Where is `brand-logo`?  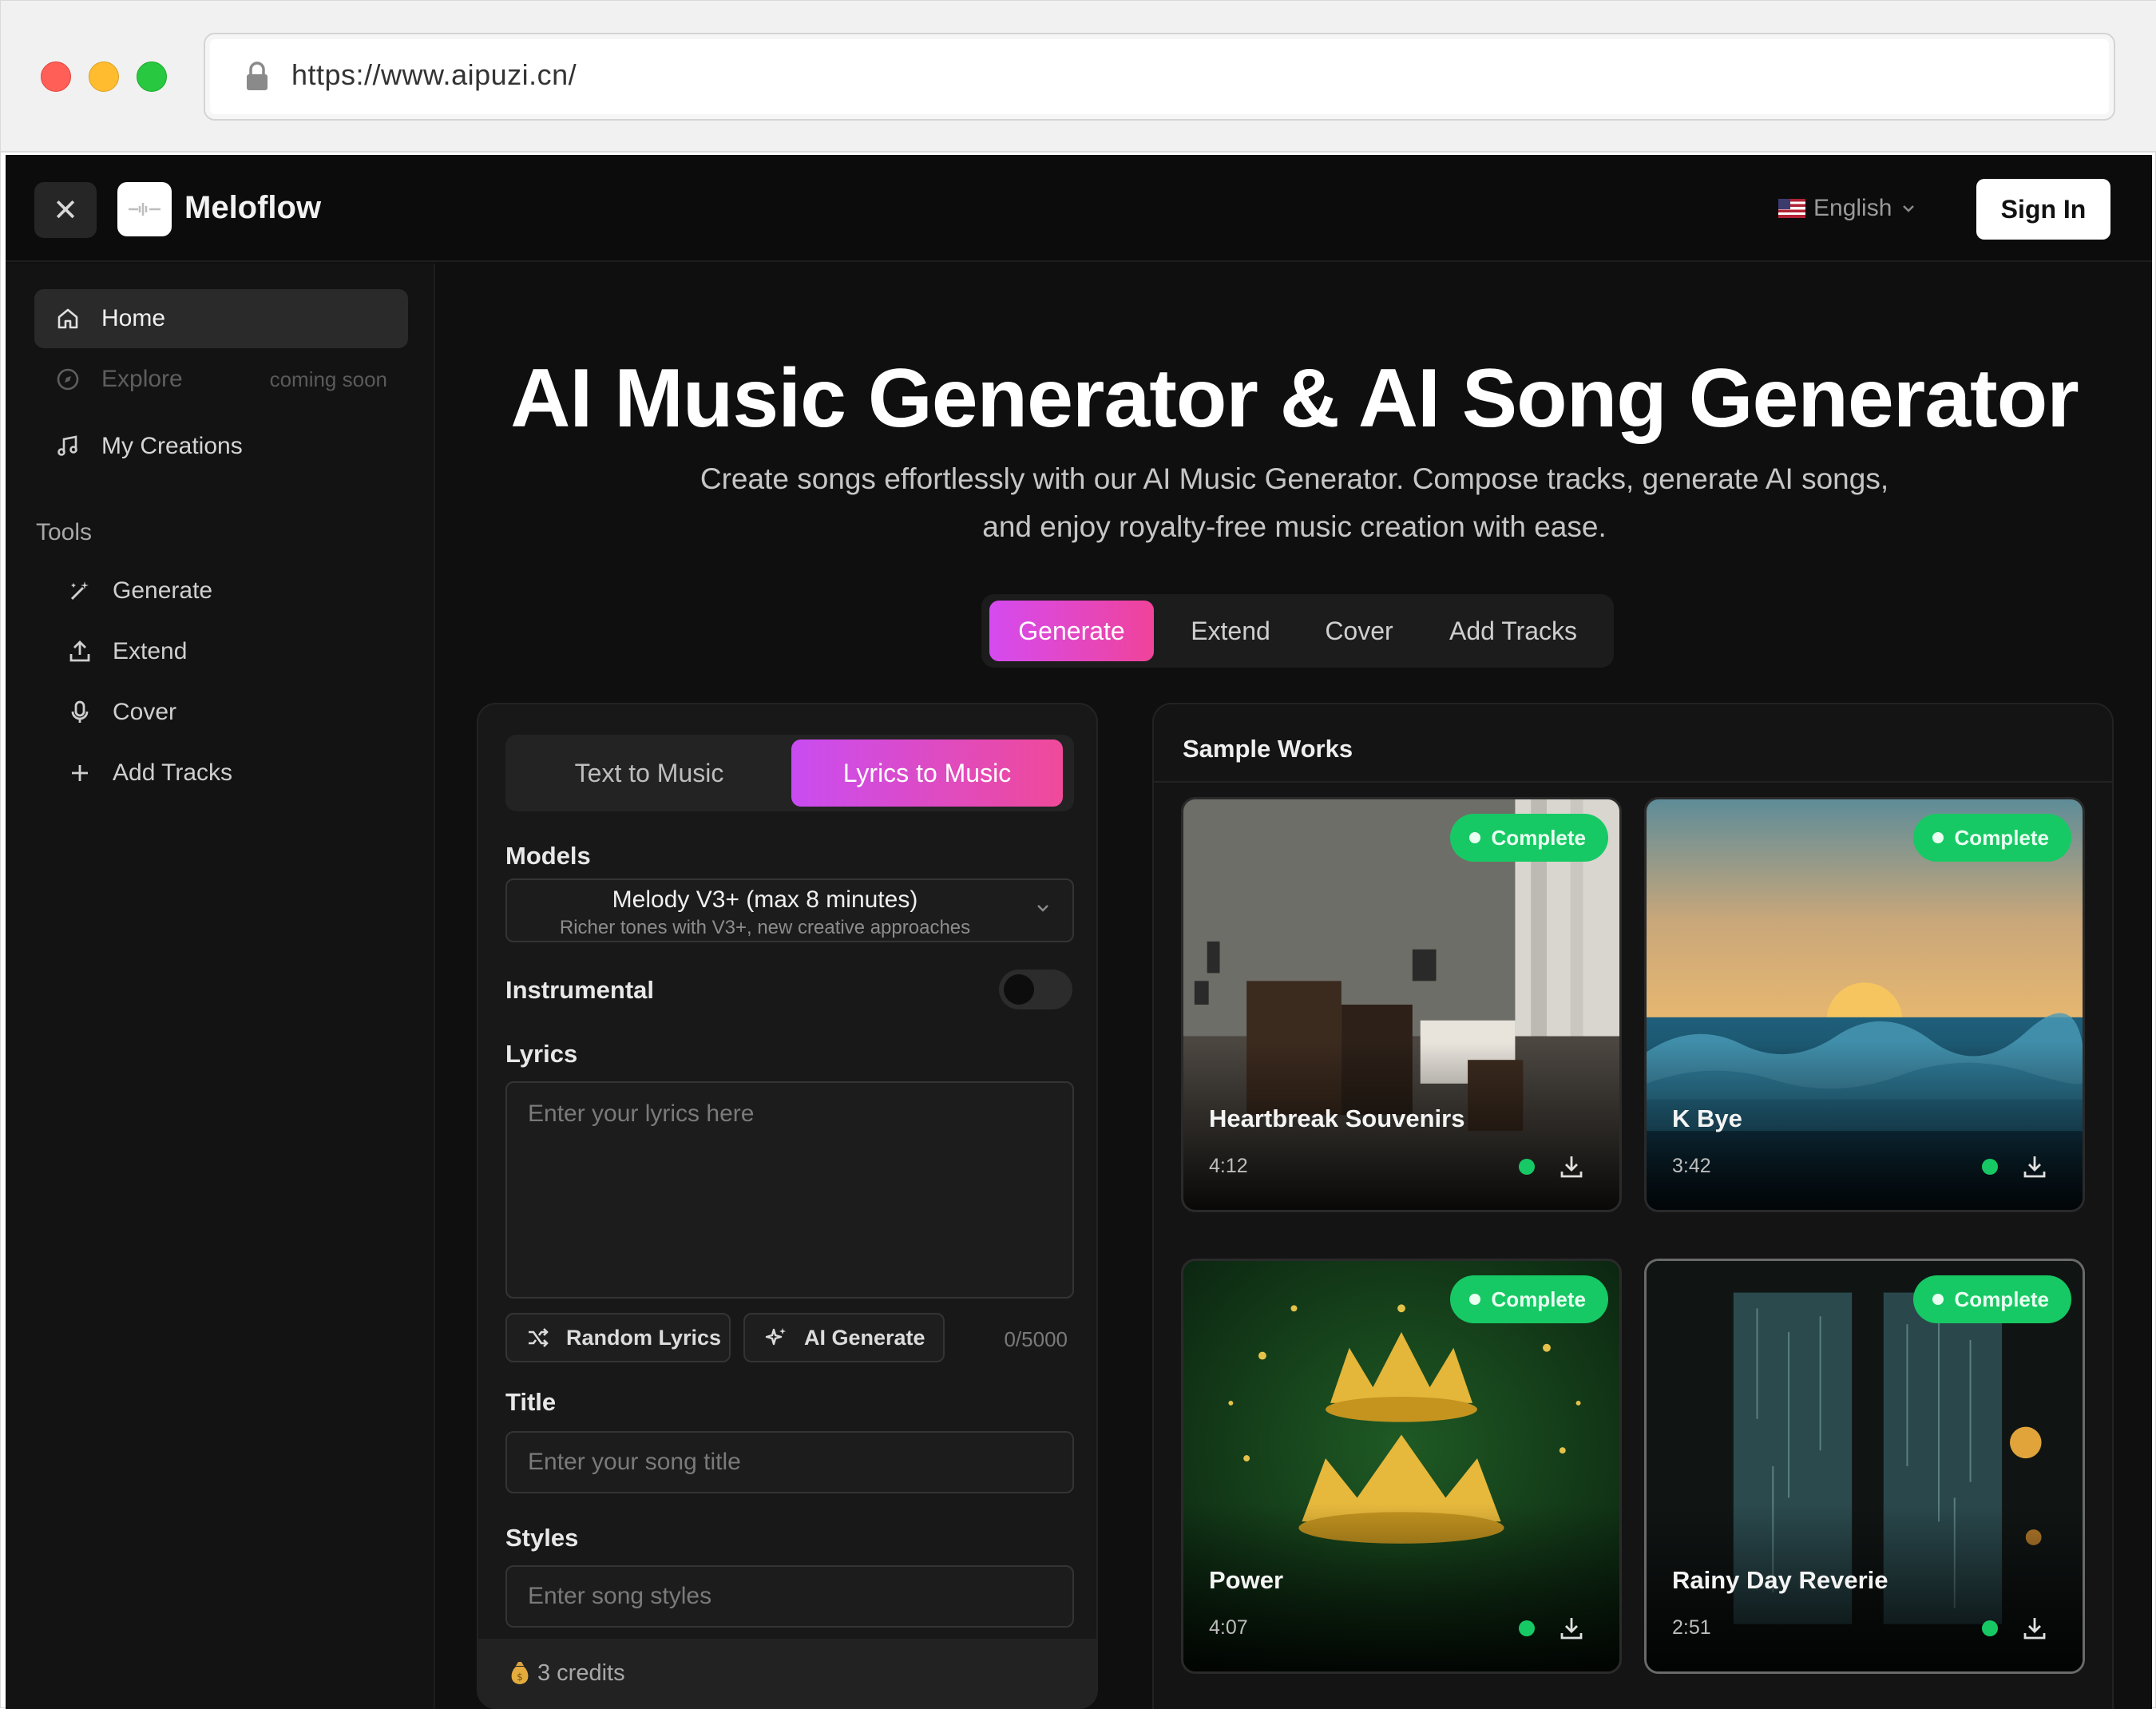
brand-logo is located at coordinates (144, 209).